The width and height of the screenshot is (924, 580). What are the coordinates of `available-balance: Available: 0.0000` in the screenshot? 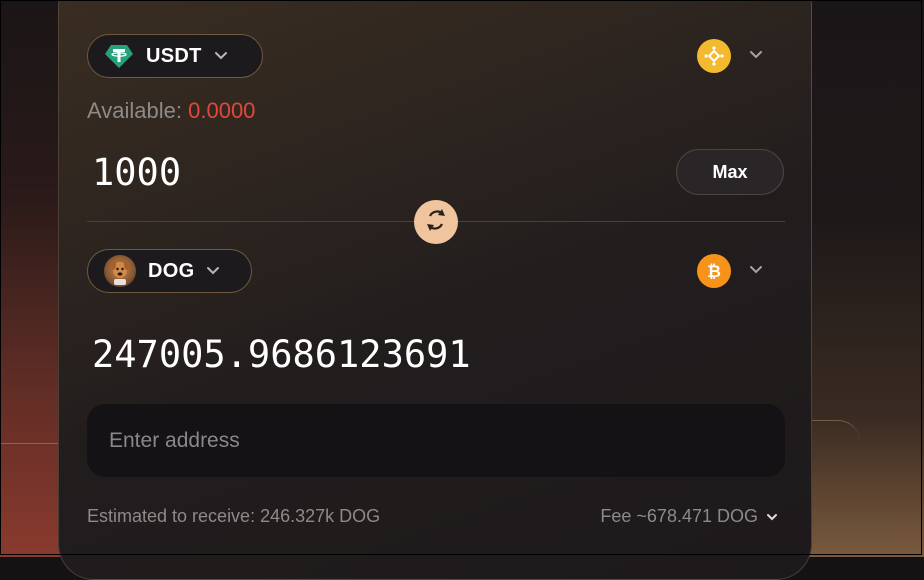 It's located at (171, 111).